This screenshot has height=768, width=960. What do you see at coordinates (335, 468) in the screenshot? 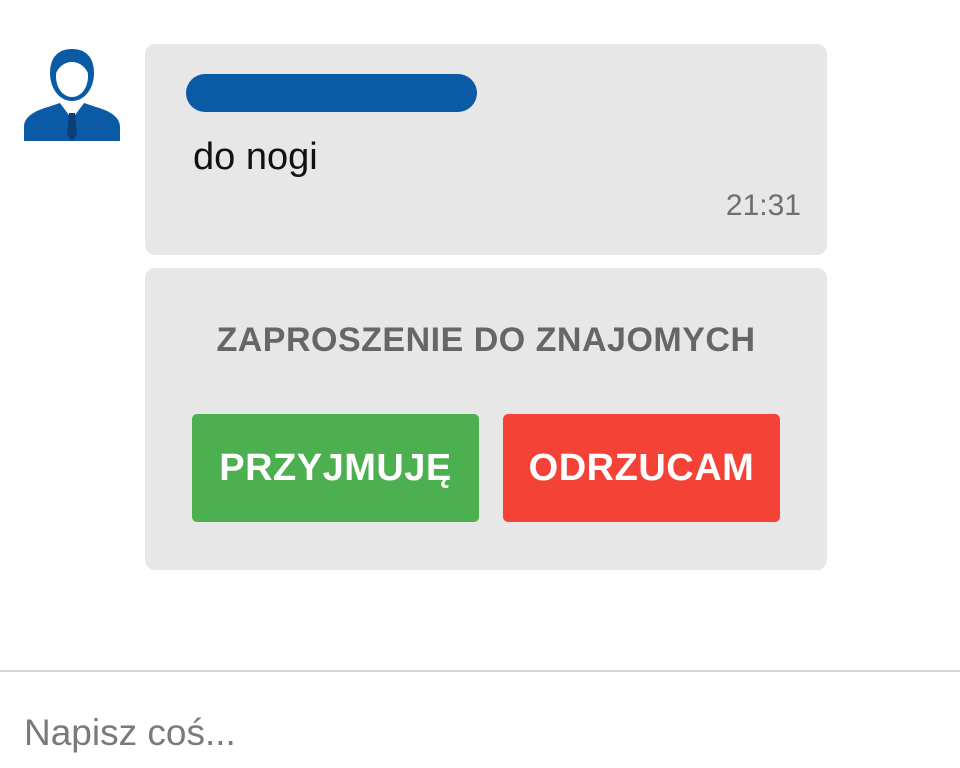
I see `accept-button: PRZYJMUJĘ` at bounding box center [335, 468].